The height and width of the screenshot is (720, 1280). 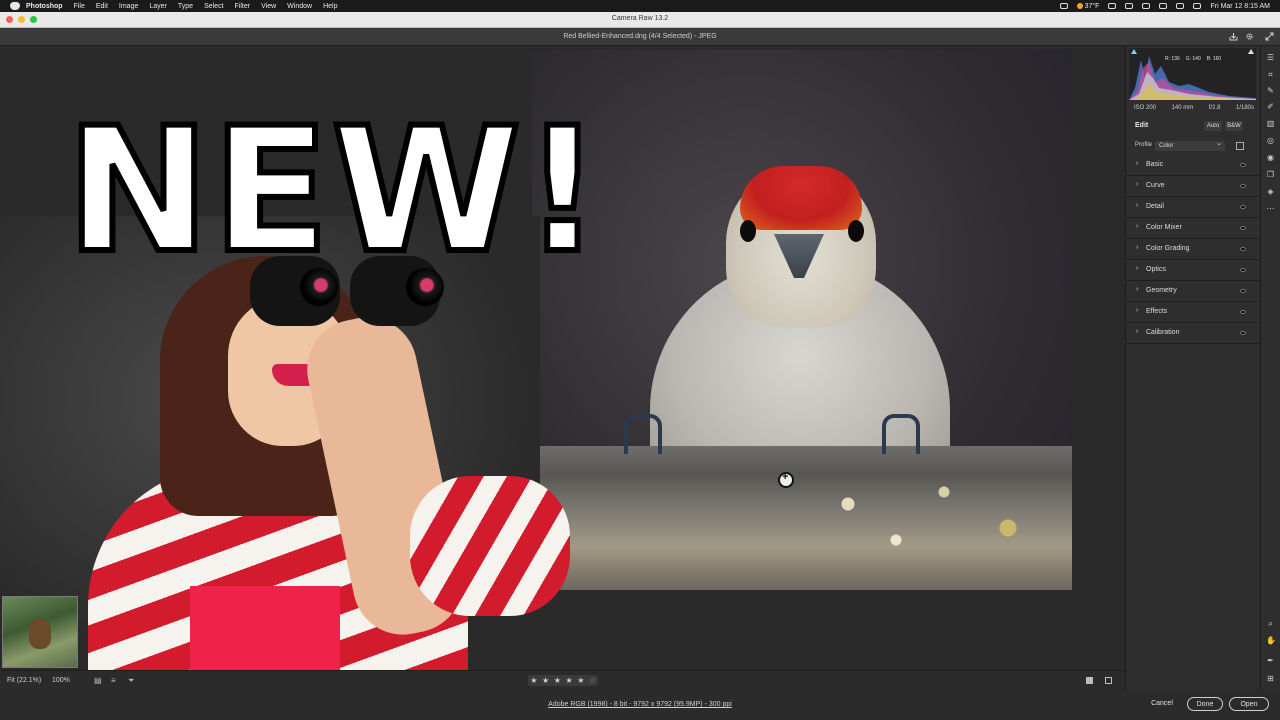 What do you see at coordinates (40, 632) in the screenshot?
I see `filmstrip-thumbnail` at bounding box center [40, 632].